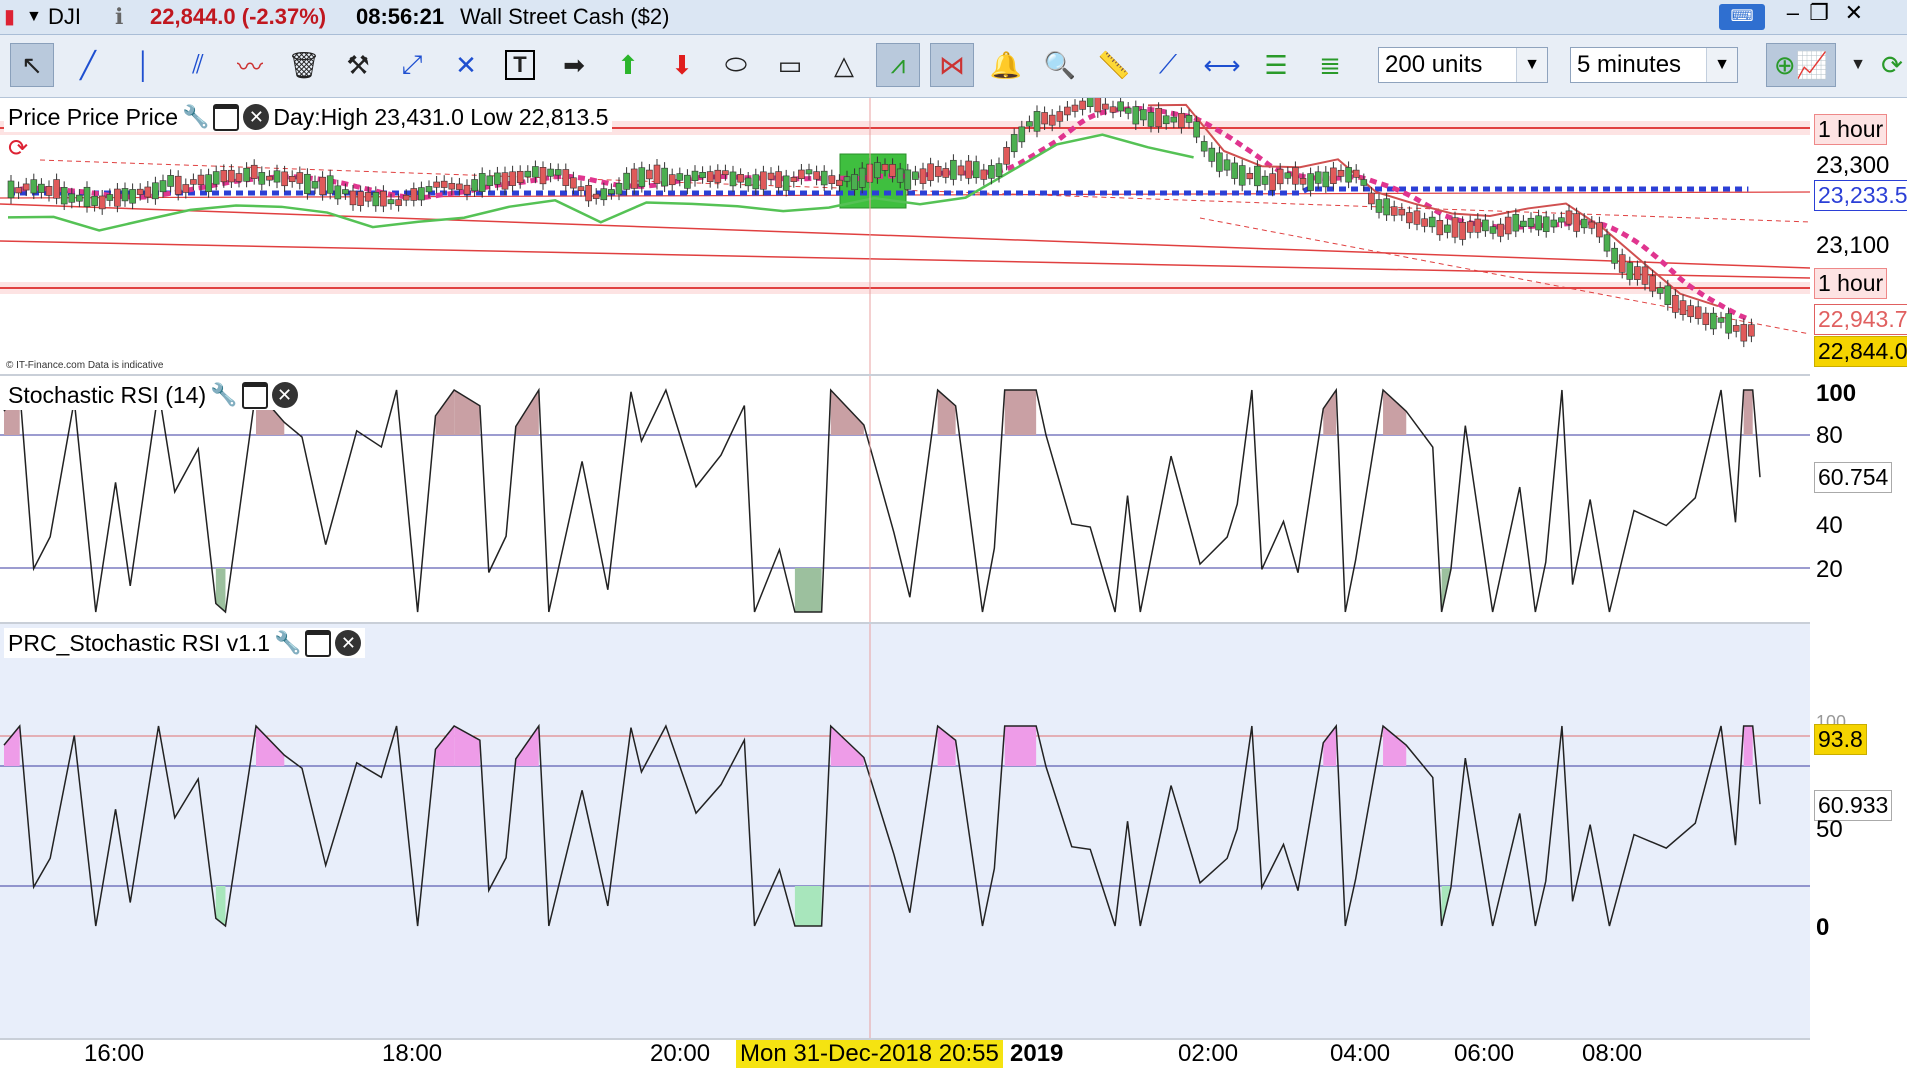 The width and height of the screenshot is (1907, 1068). Describe the element at coordinates (520, 65) in the screenshot. I see `text-icon: T` at that location.